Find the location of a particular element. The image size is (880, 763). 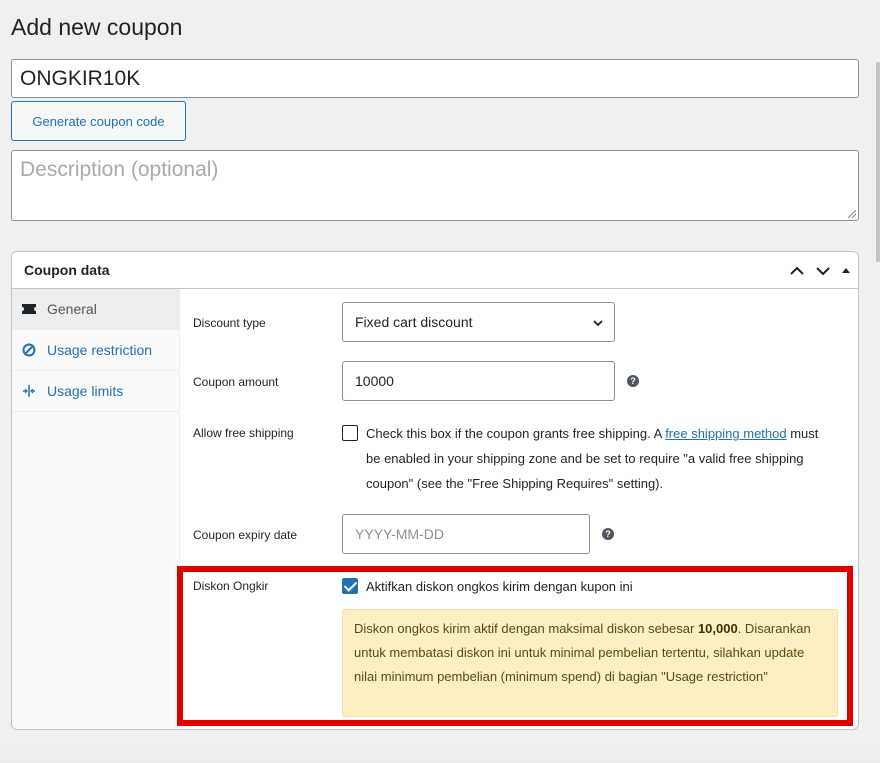

bottom-area is located at coordinates (440, 751).